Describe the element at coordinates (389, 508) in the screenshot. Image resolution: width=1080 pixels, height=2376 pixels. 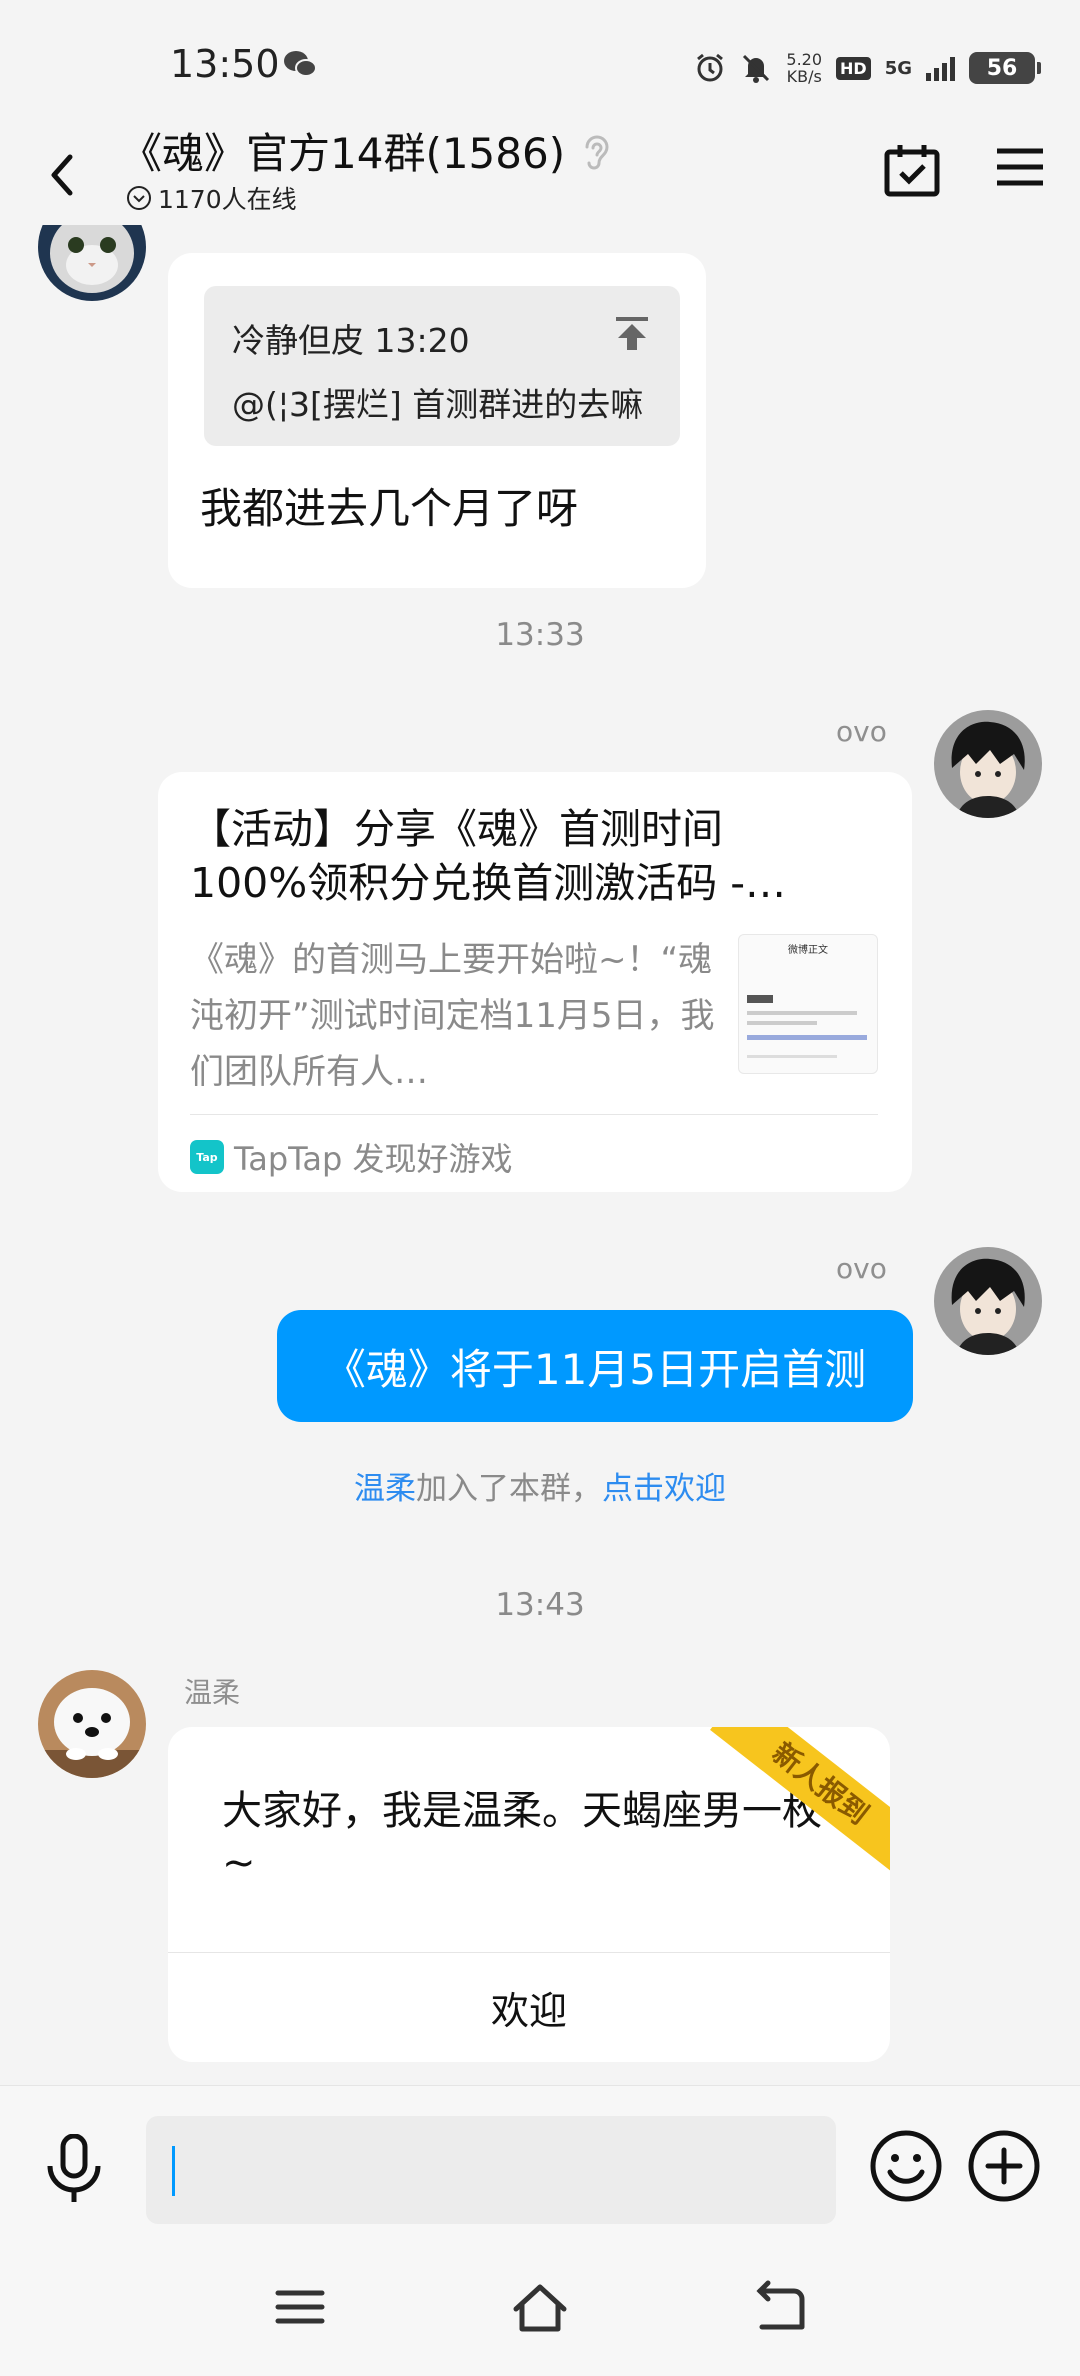
I see `message-text: 我都进去几个月了呀` at that location.